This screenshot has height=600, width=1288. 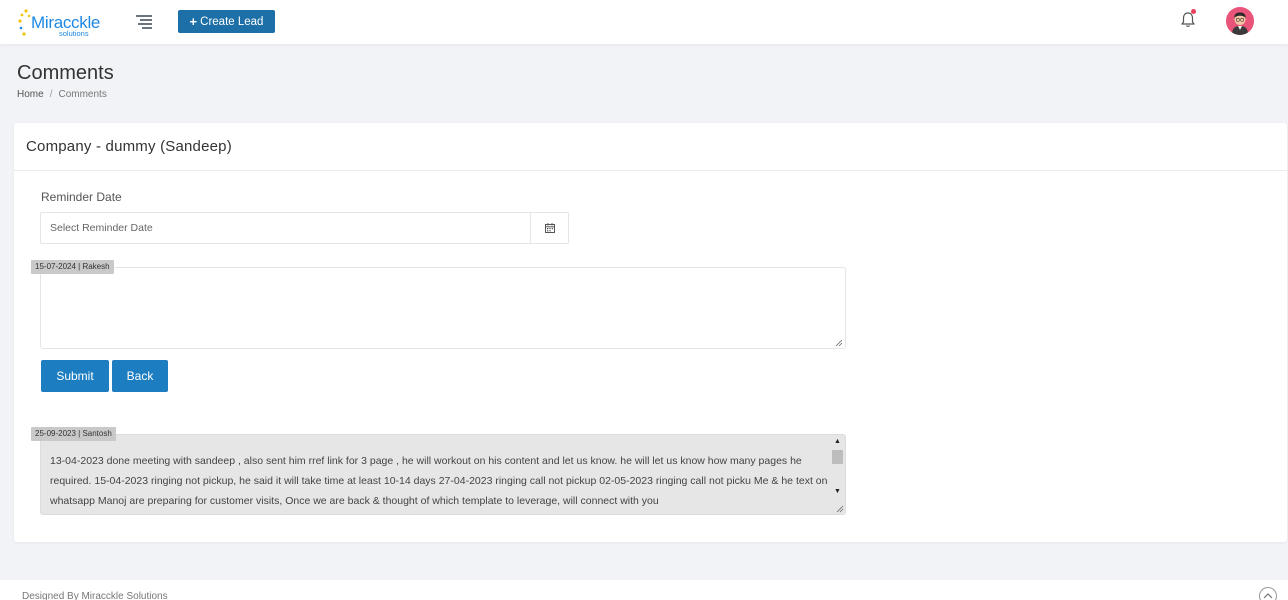 I want to click on back-button: Back, so click(x=140, y=376).